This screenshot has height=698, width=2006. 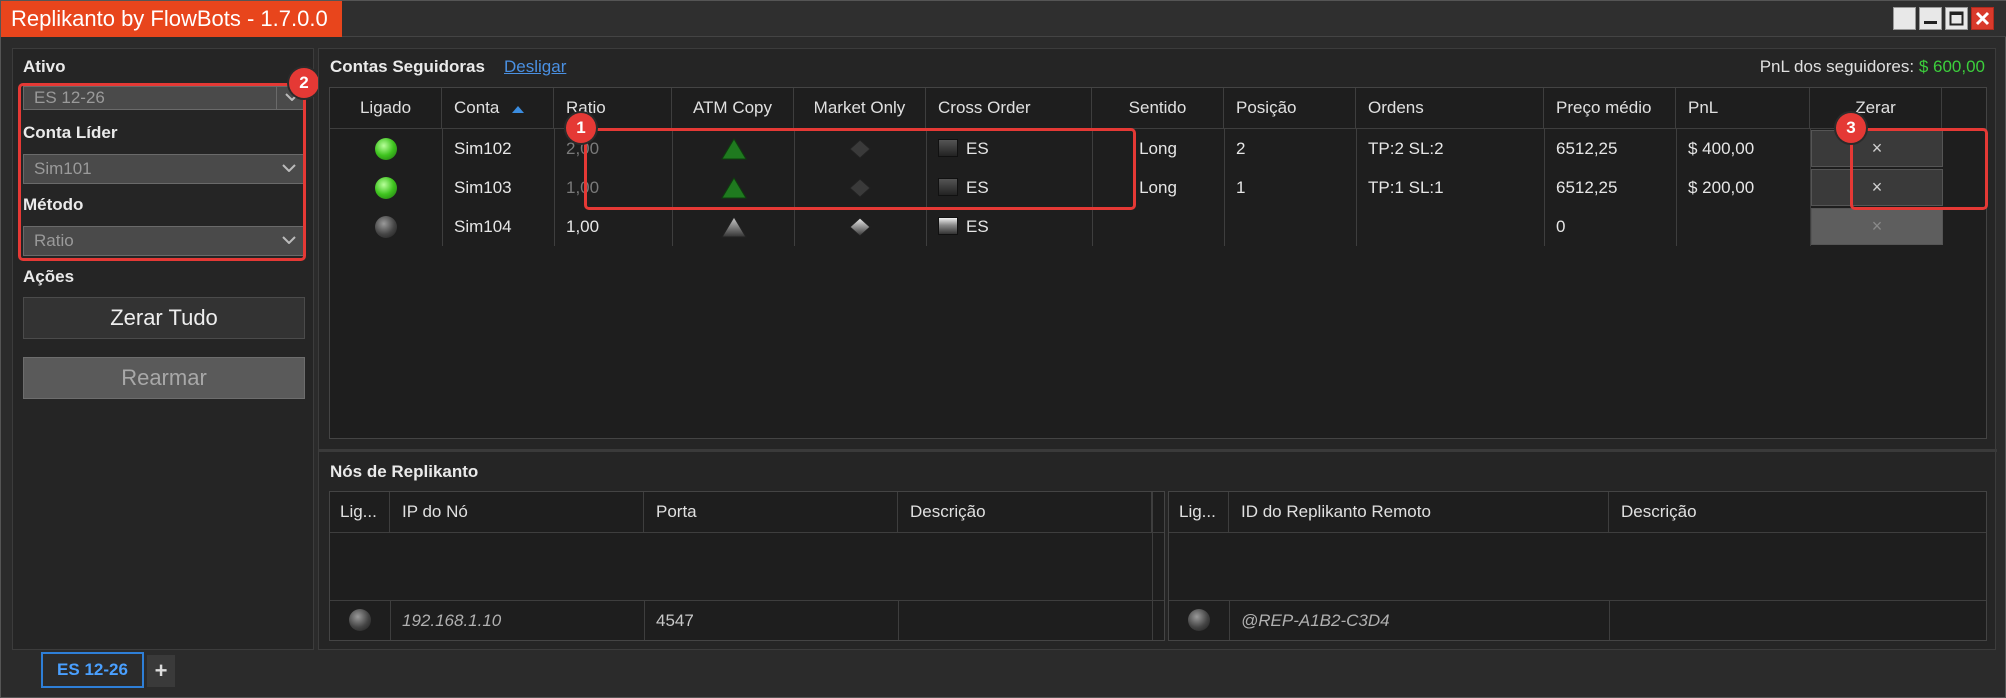 I want to click on pnl-cell: $ 200,00, so click(x=1721, y=187).